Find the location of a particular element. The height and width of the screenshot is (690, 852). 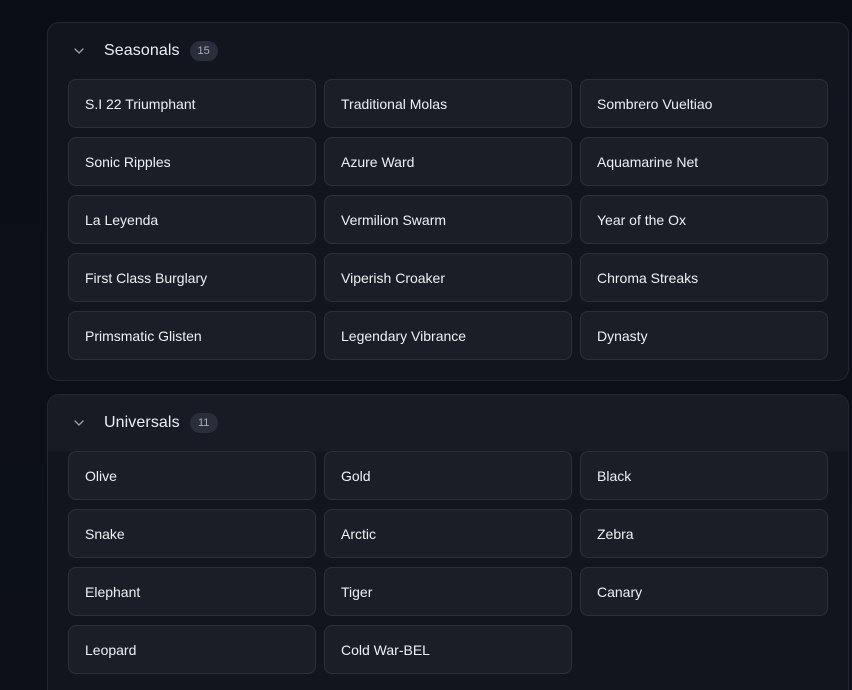

item-card: Zebra is located at coordinates (704, 533).